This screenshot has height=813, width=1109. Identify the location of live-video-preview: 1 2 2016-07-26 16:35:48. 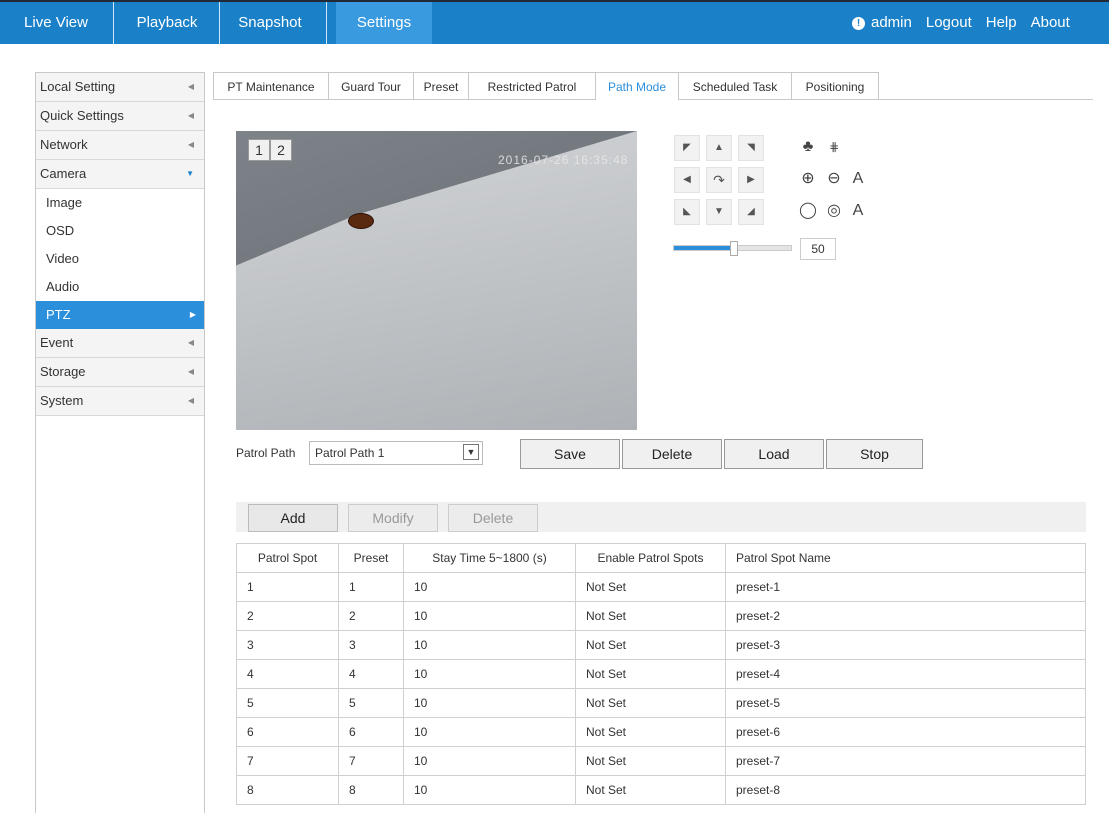
(436, 280).